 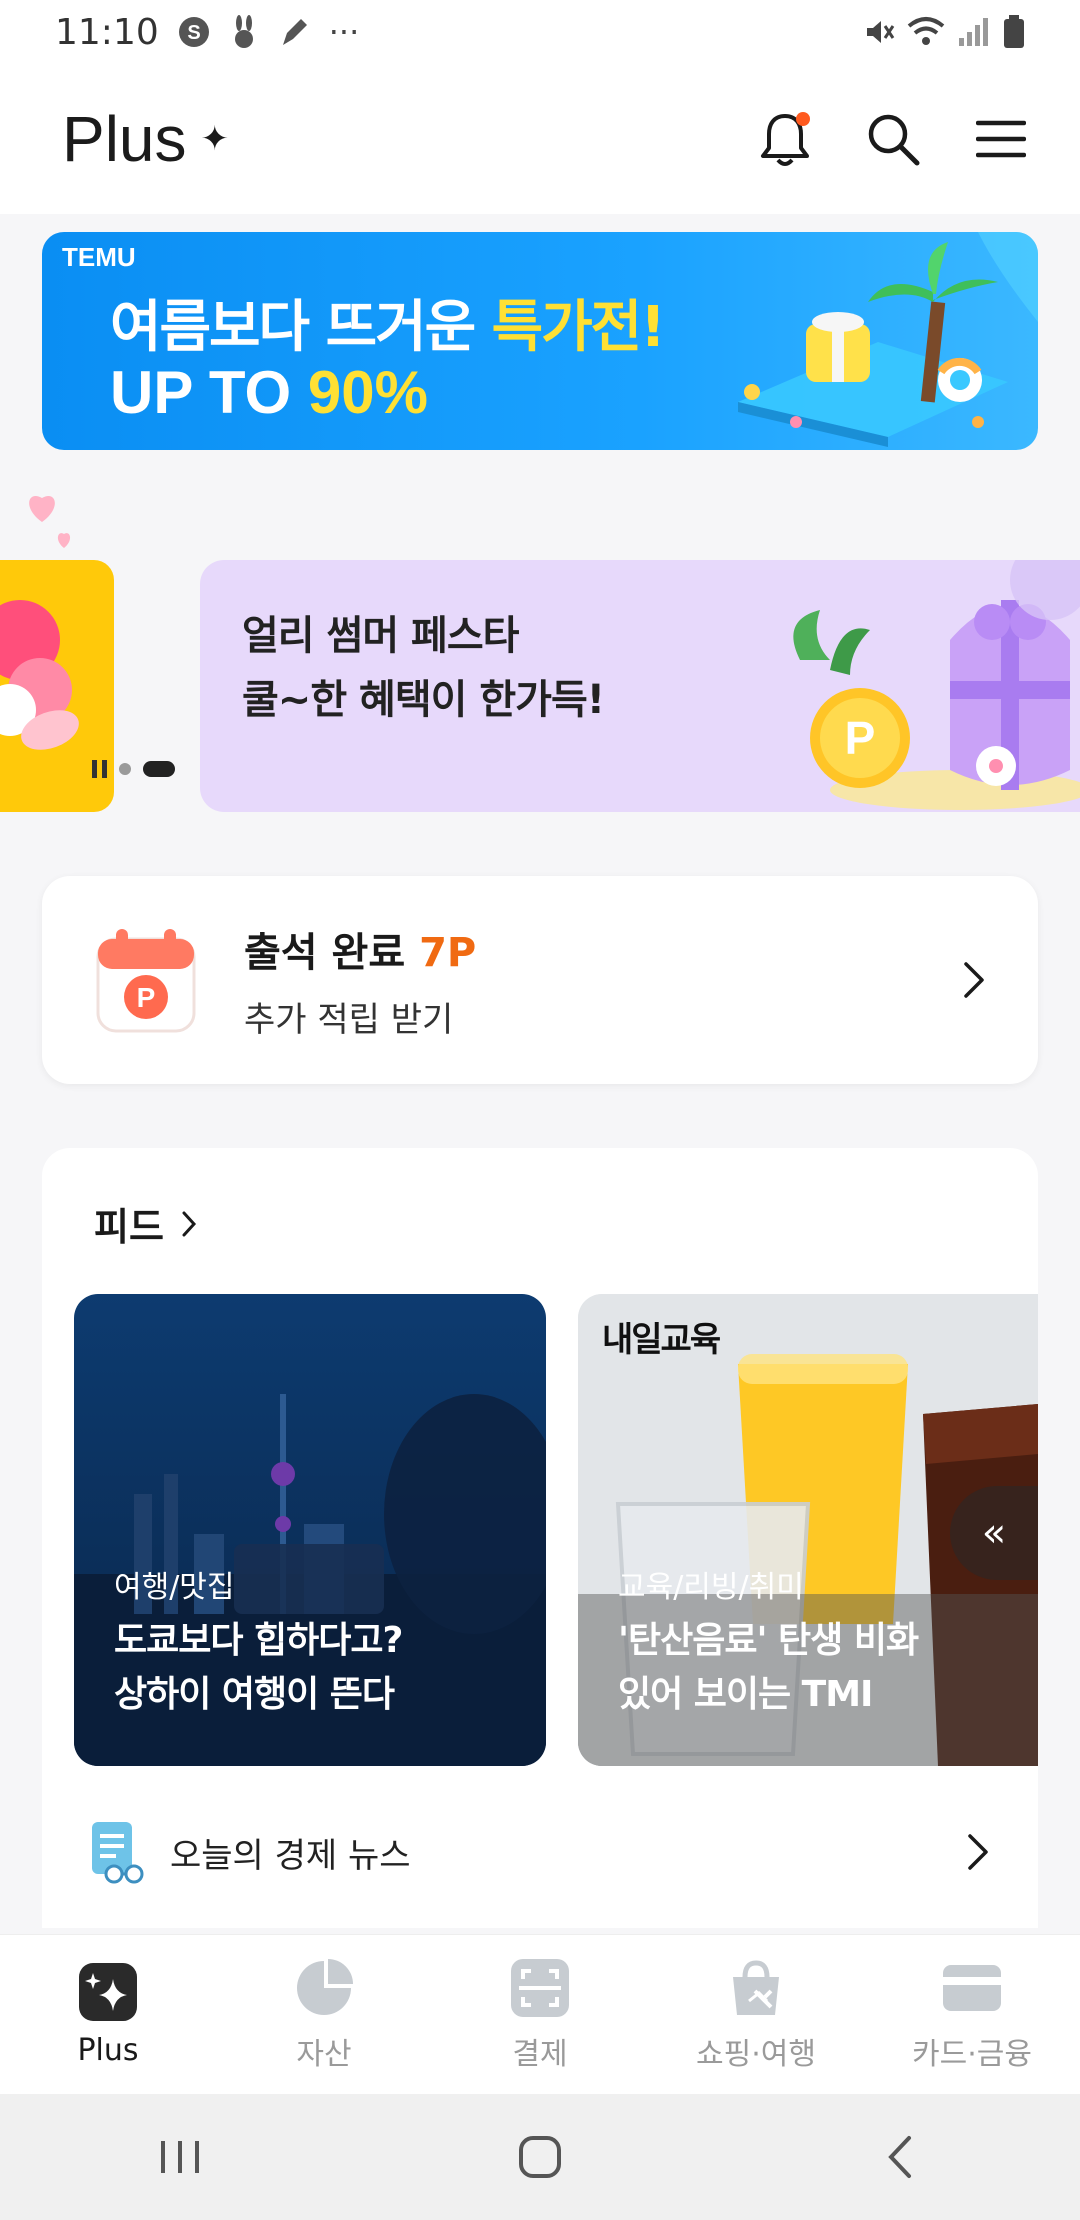 I want to click on promo-title-line1: 얼리 썸머 페스타, so click(x=380, y=636).